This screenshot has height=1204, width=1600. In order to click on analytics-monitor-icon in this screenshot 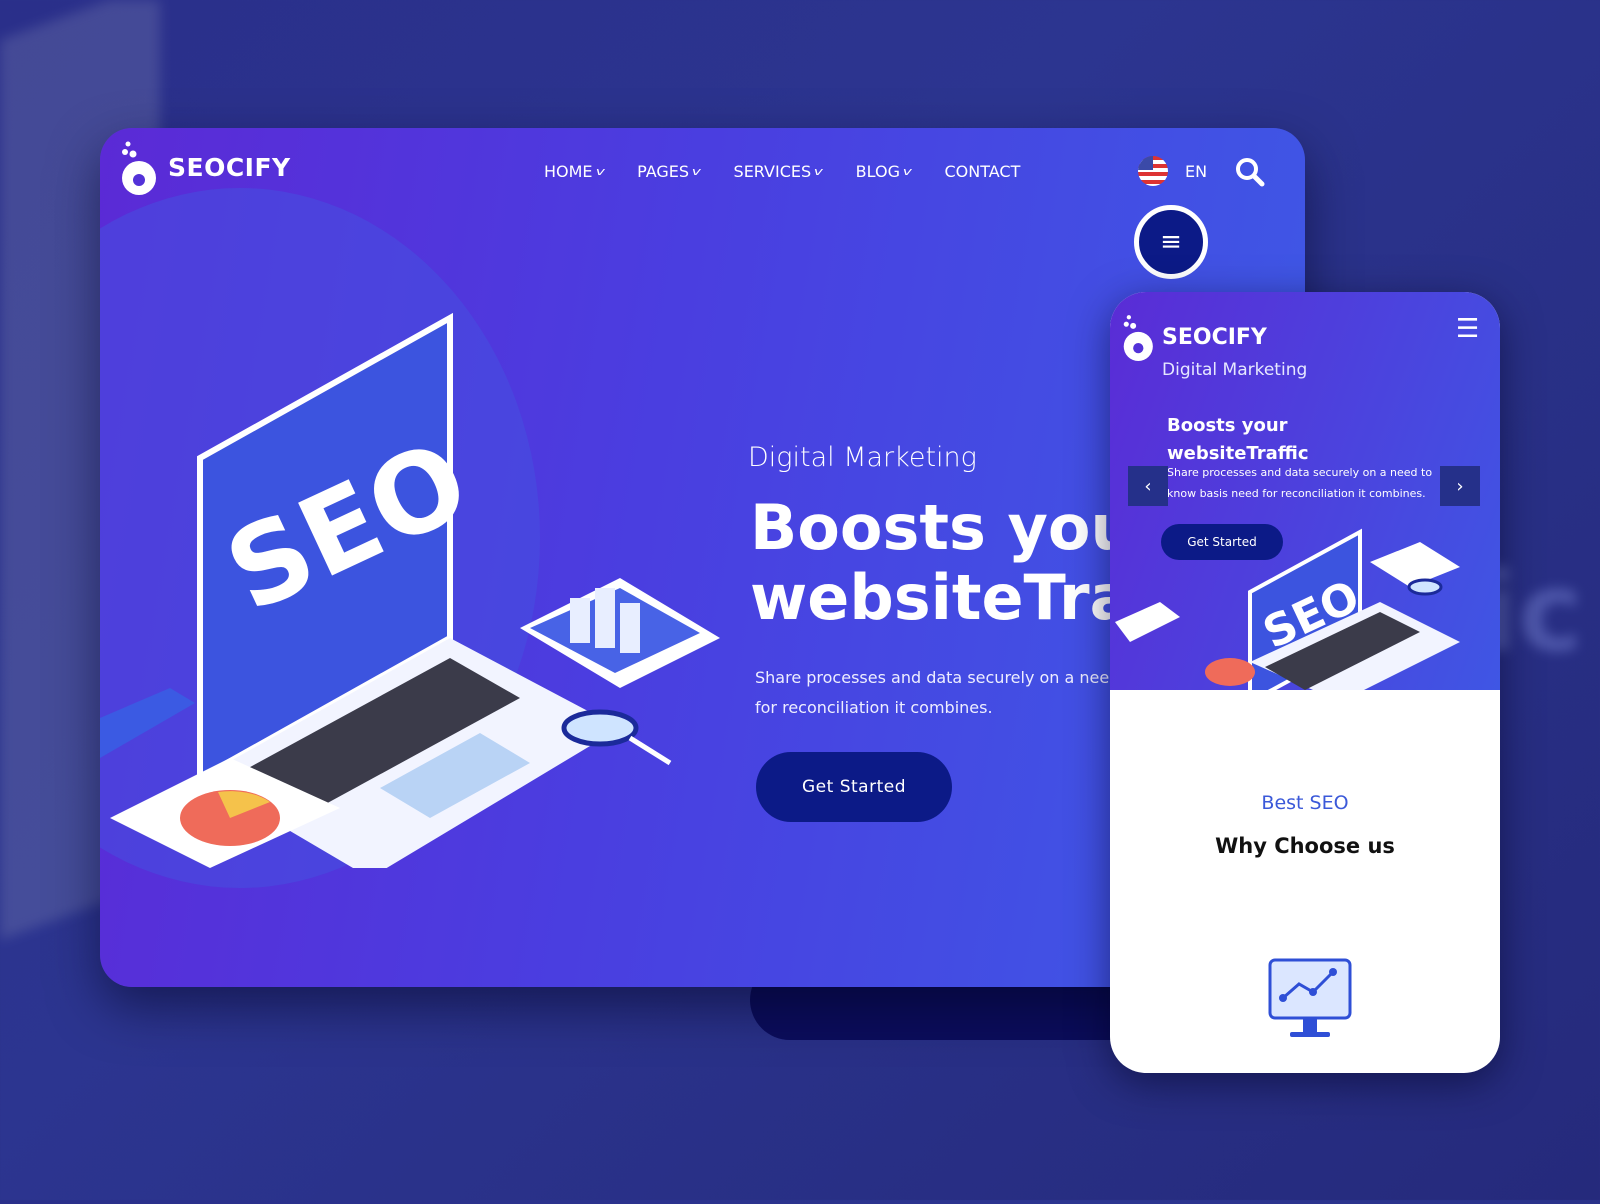, I will do `click(1310, 997)`.